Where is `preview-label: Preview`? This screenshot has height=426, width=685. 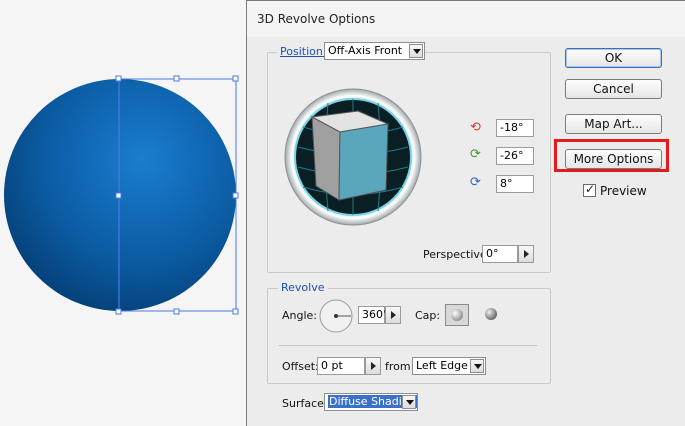 preview-label: Preview is located at coordinates (623, 191).